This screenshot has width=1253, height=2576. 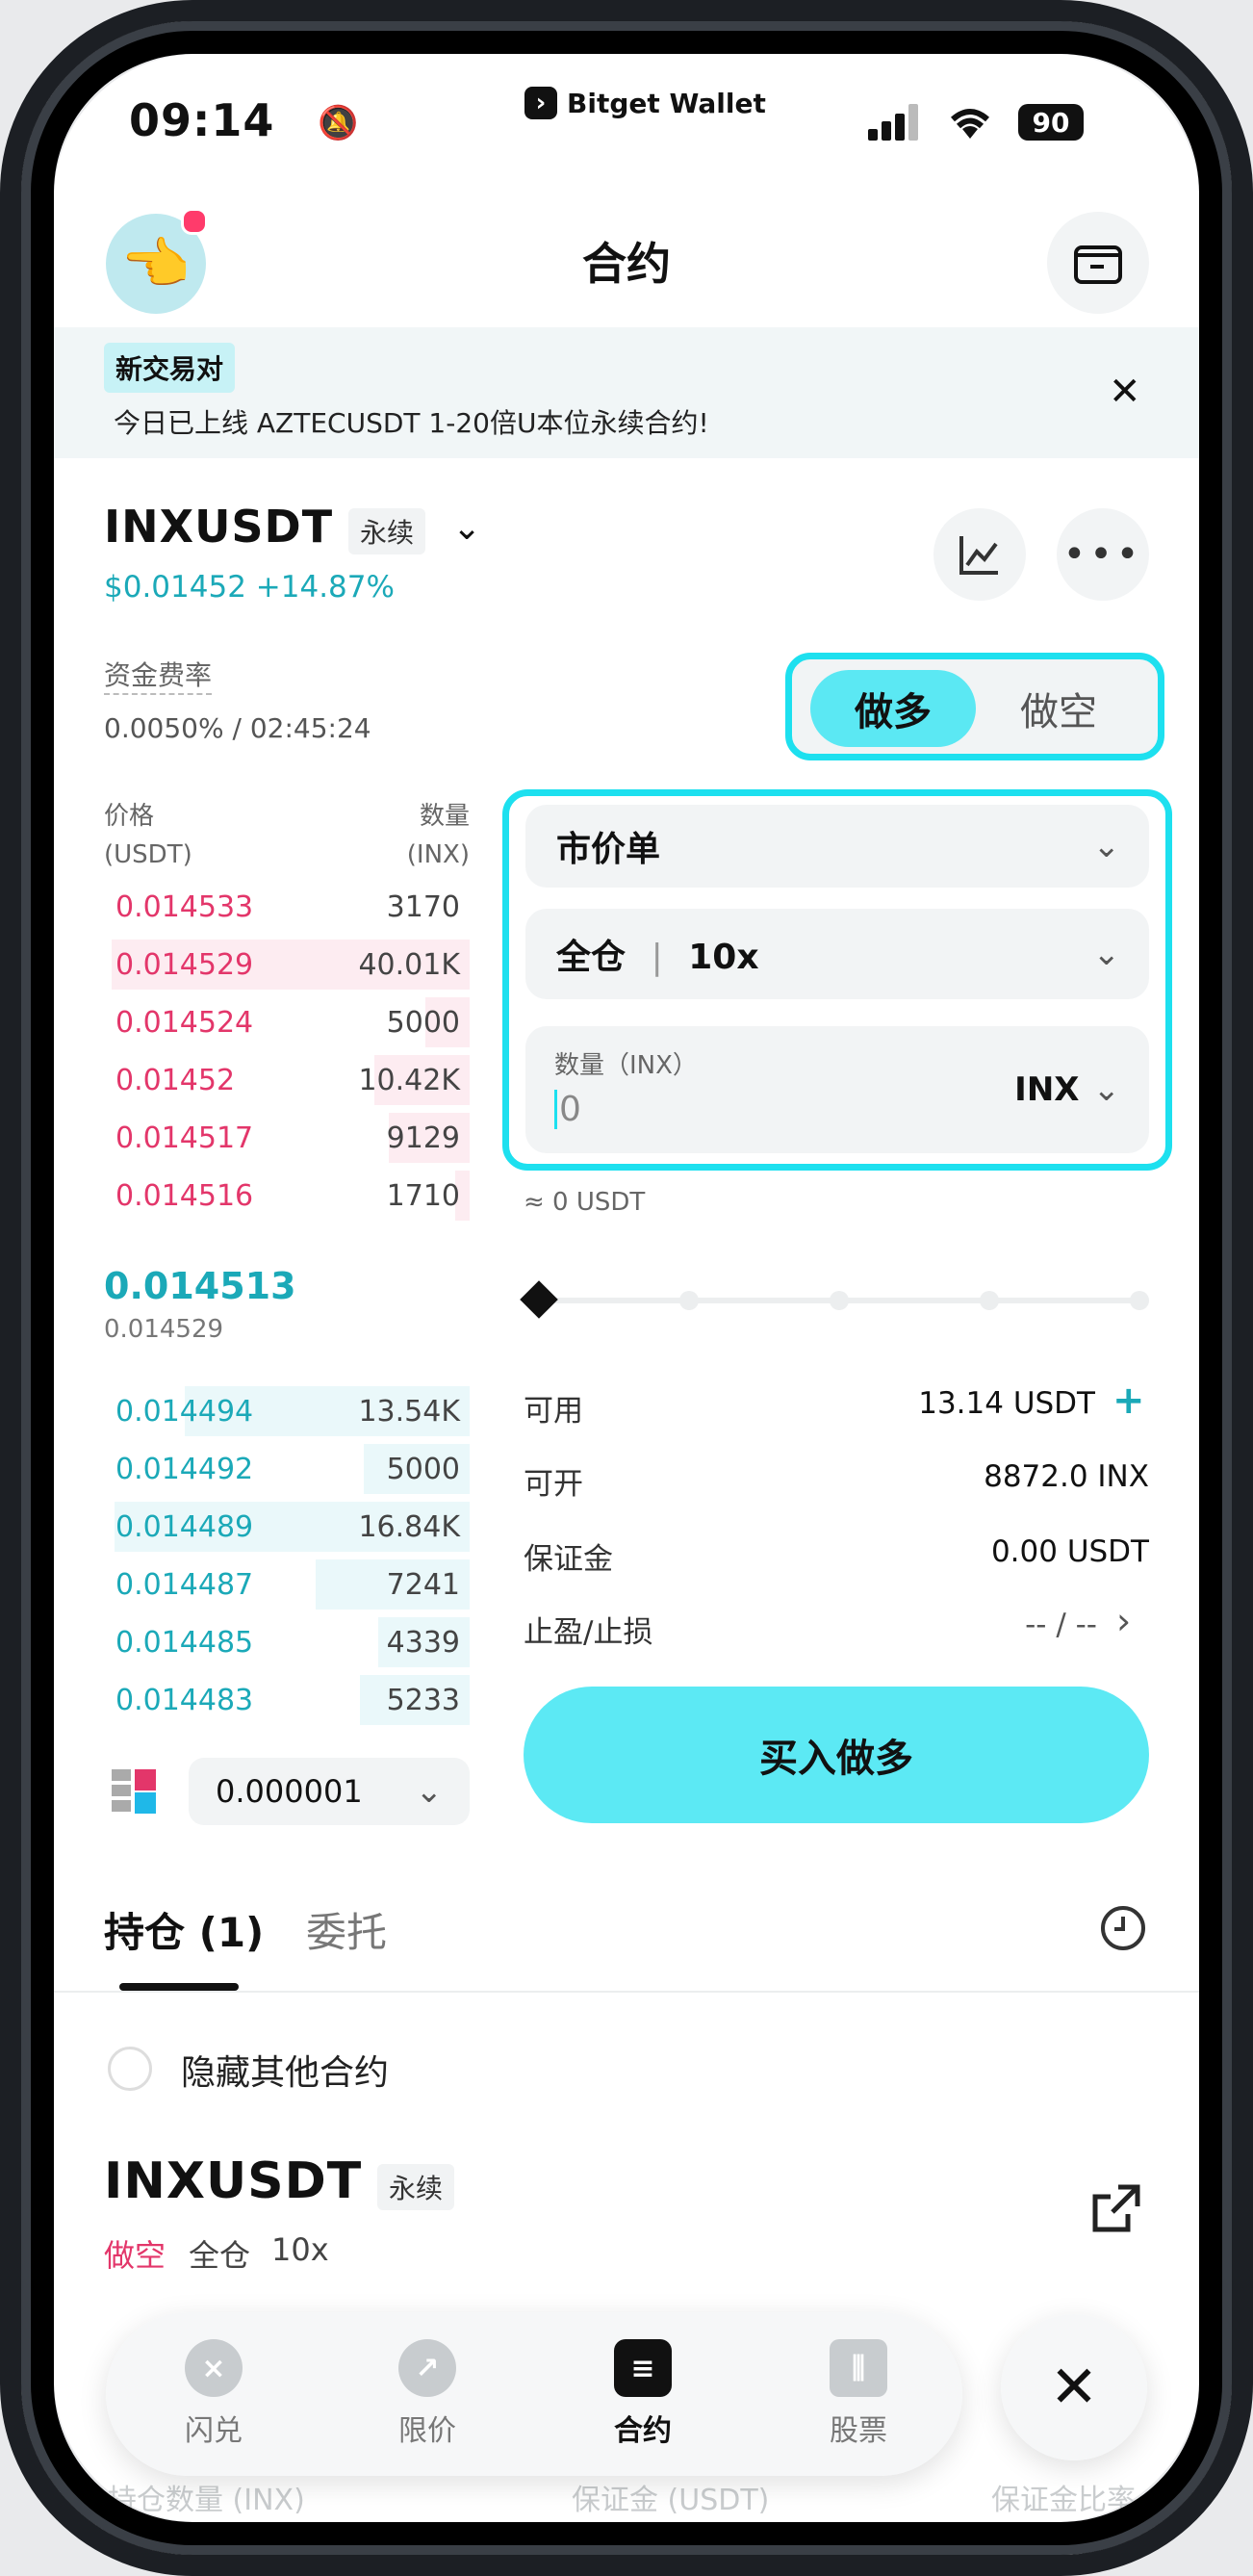 I want to click on limit-icon: ↗, so click(x=427, y=2368).